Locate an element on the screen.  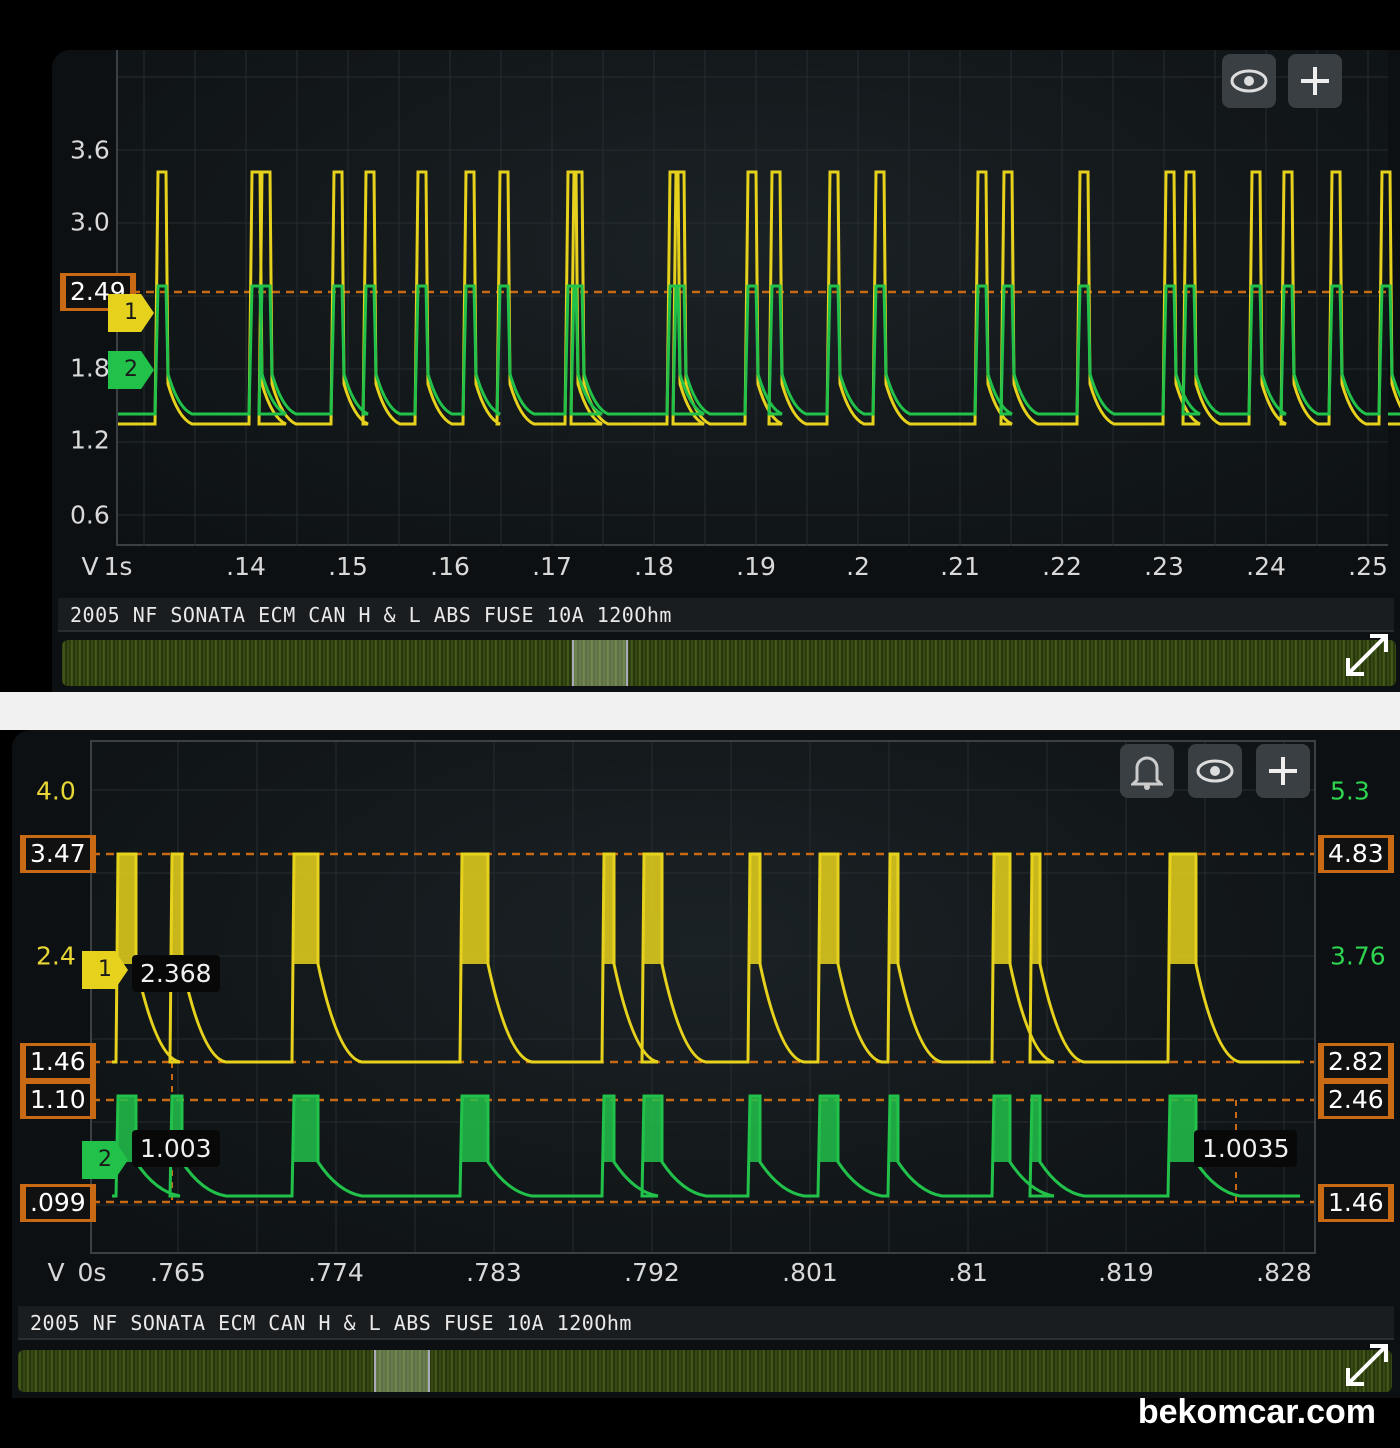
y-tick-left: 2.4 is located at coordinates (56, 956).